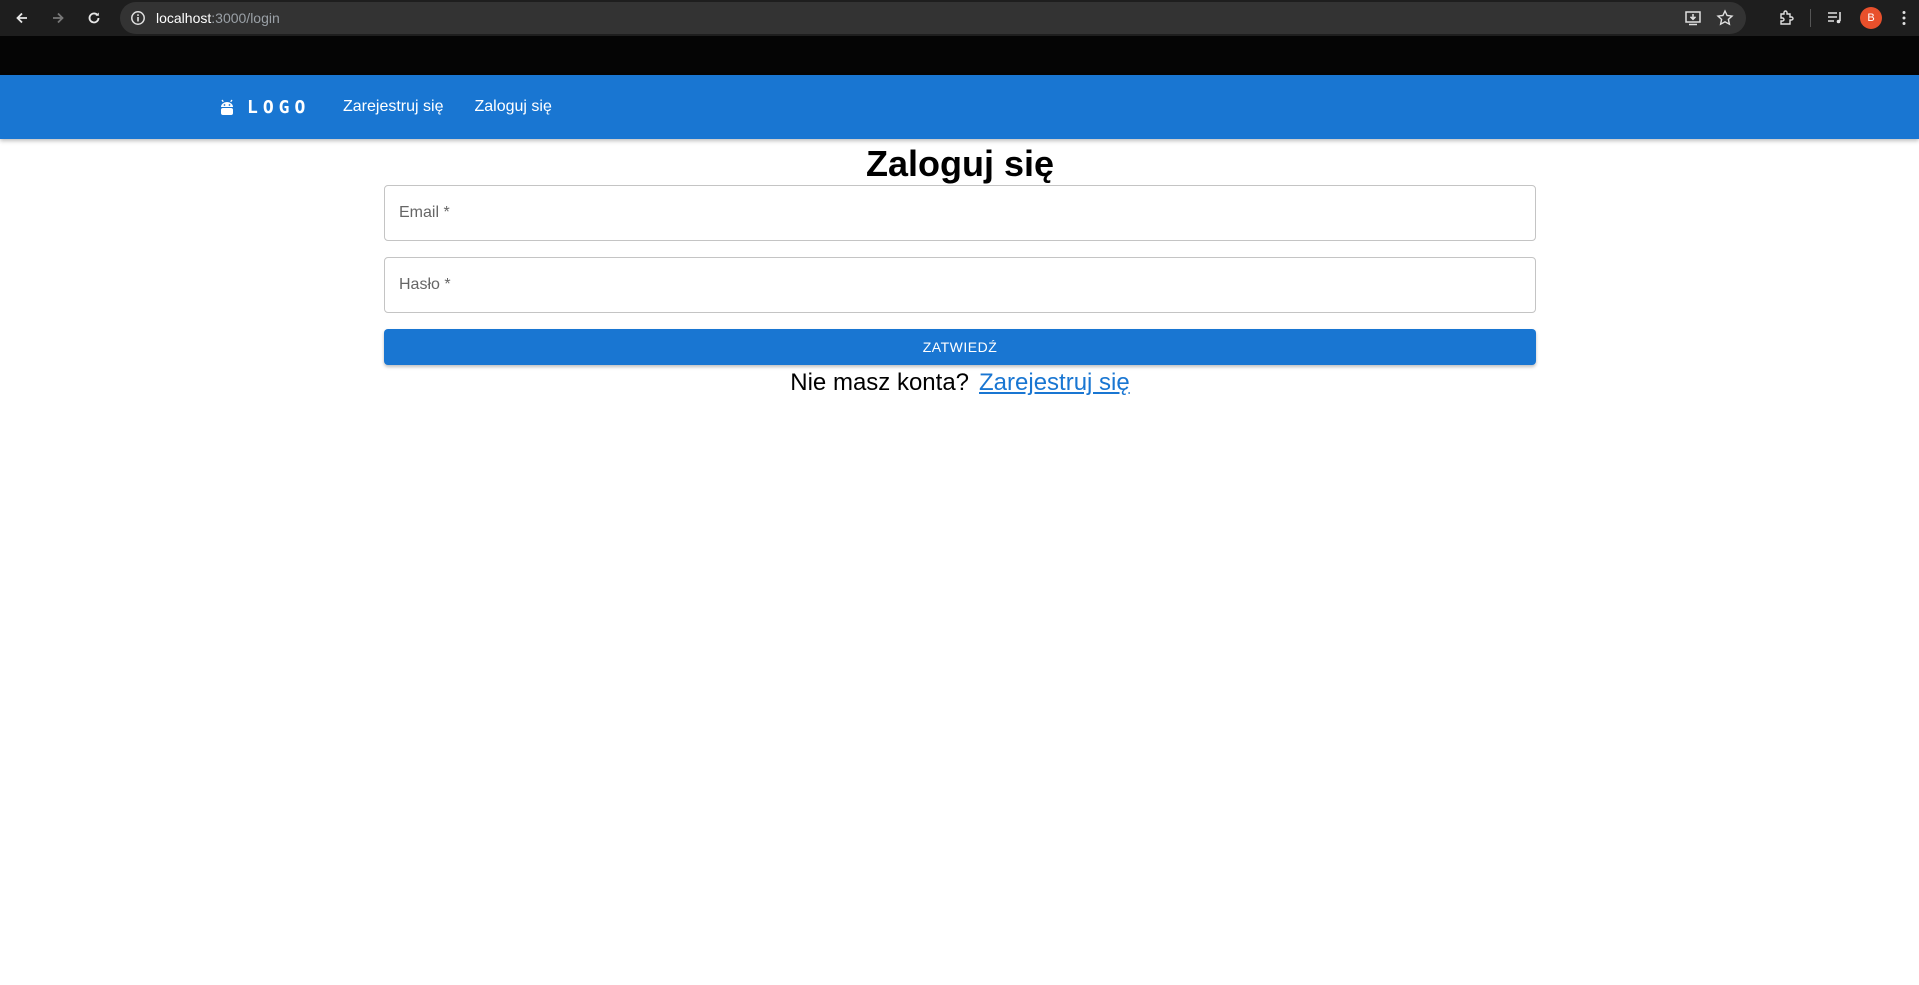 The width and height of the screenshot is (1919, 985). I want to click on app-bar: LOGO Zarejestruj się Zaloguj się, so click(959, 107).